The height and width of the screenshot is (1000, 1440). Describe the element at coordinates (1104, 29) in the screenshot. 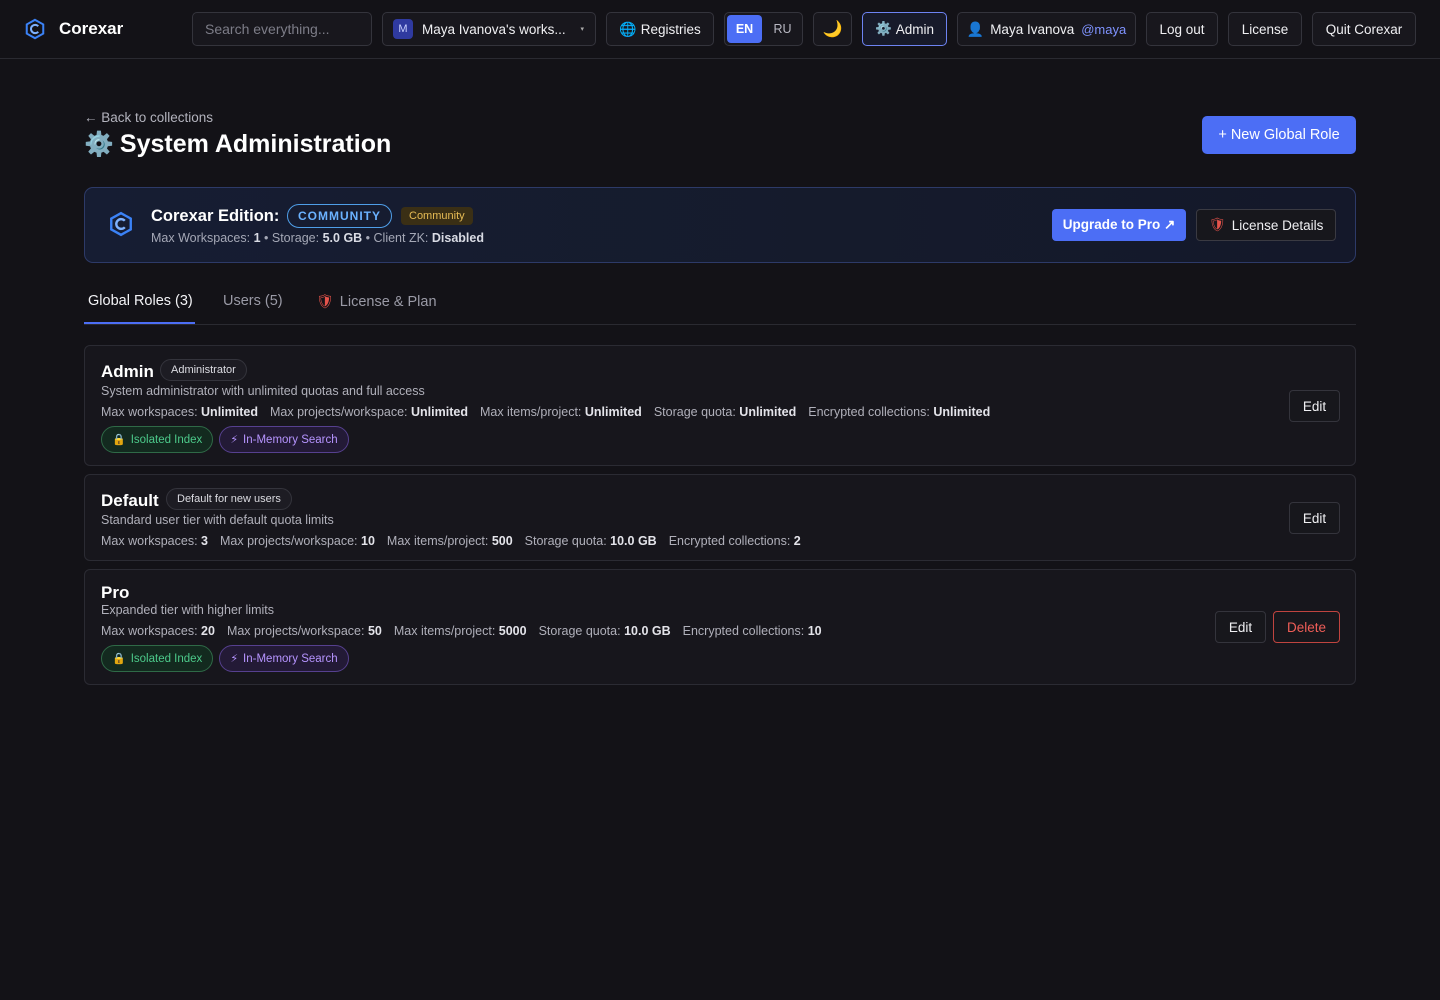

I see `user-handle: @maya` at that location.